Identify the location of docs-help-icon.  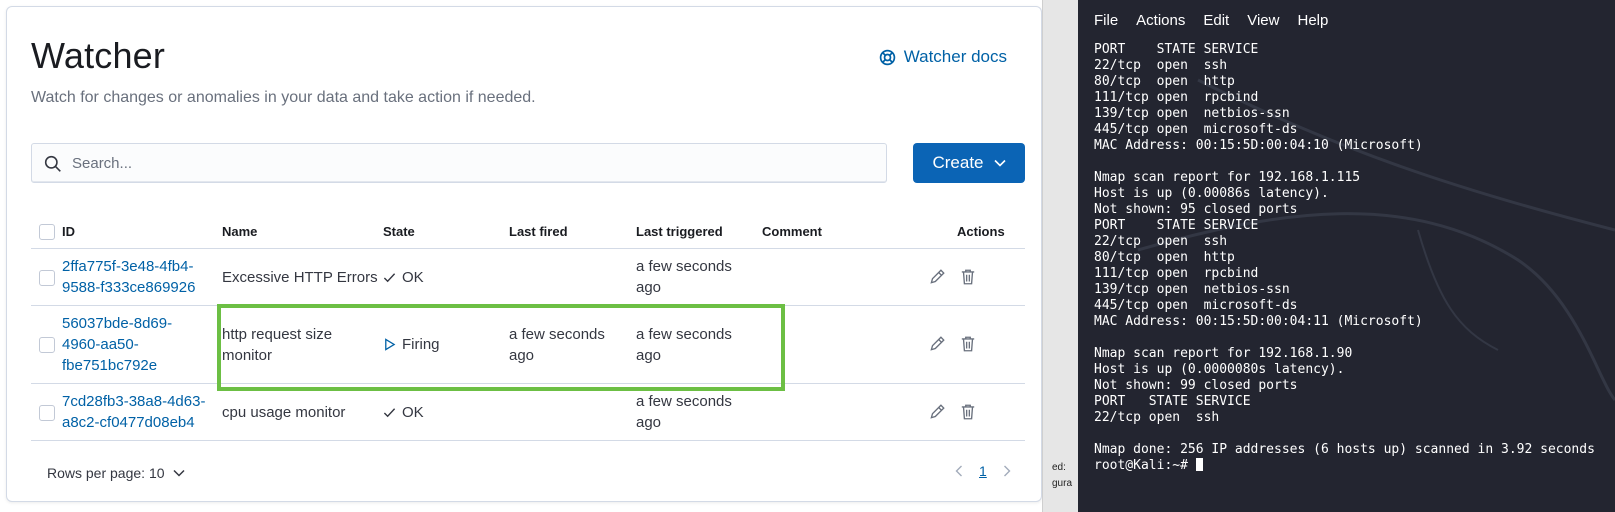
(887, 57).